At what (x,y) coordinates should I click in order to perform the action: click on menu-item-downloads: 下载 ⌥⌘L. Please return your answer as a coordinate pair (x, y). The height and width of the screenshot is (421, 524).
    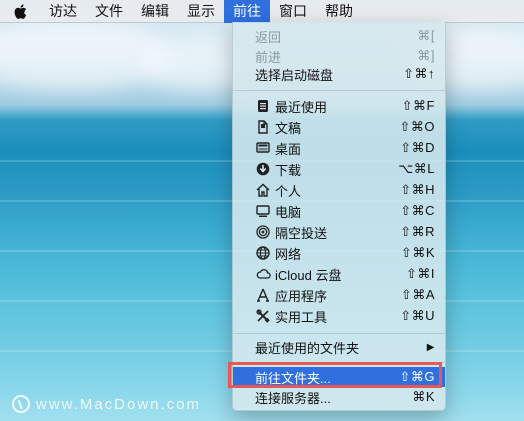
    Looking at the image, I should click on (339, 169).